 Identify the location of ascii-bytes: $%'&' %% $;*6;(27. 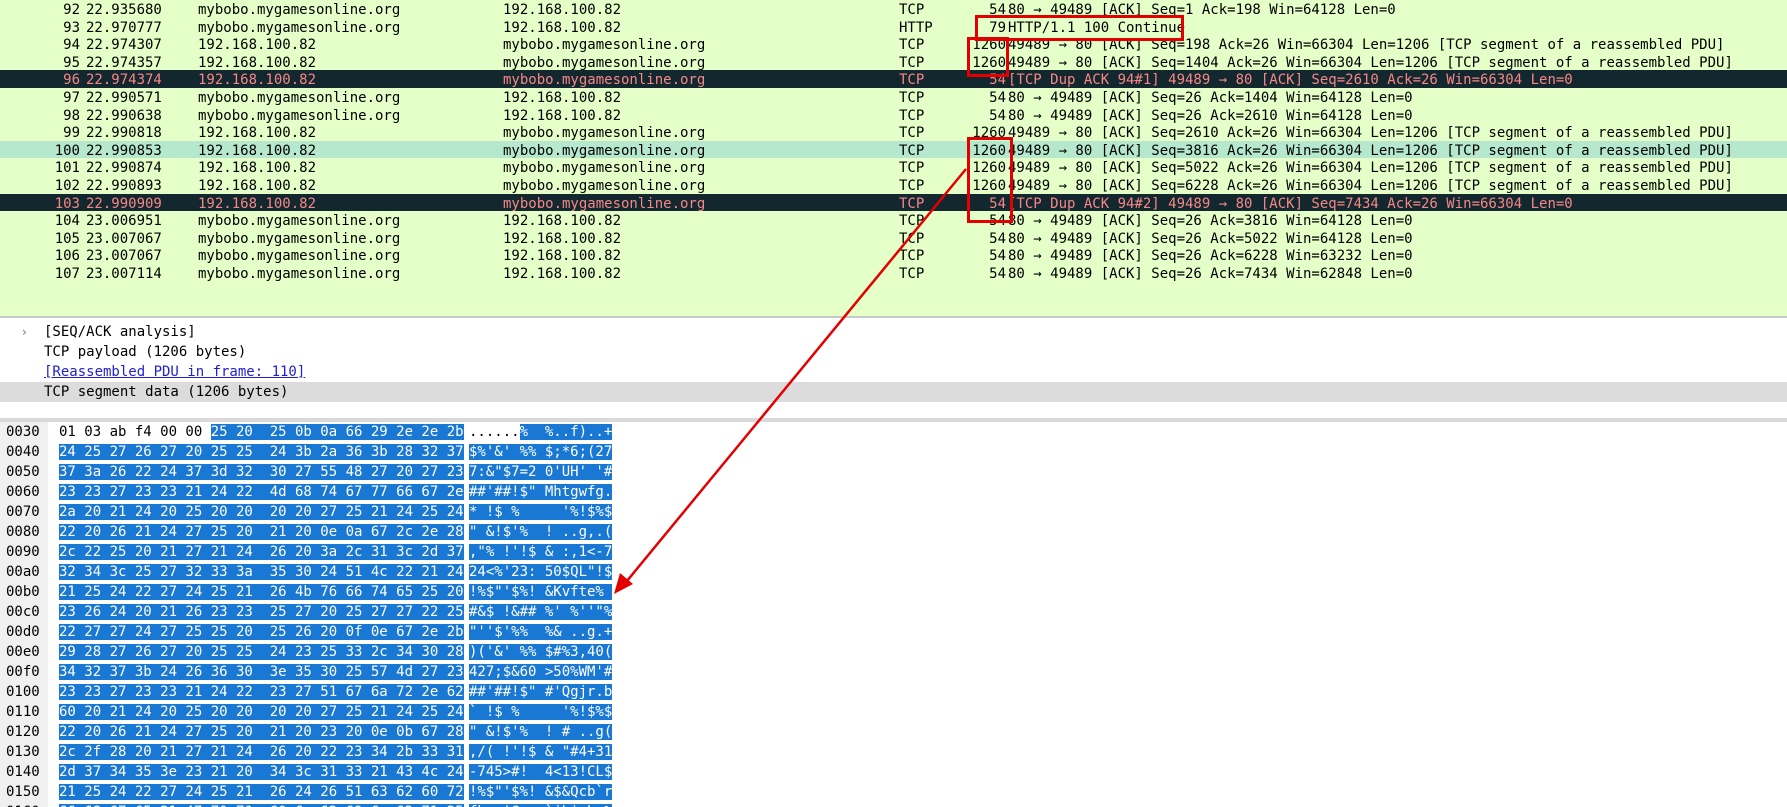
(541, 452).